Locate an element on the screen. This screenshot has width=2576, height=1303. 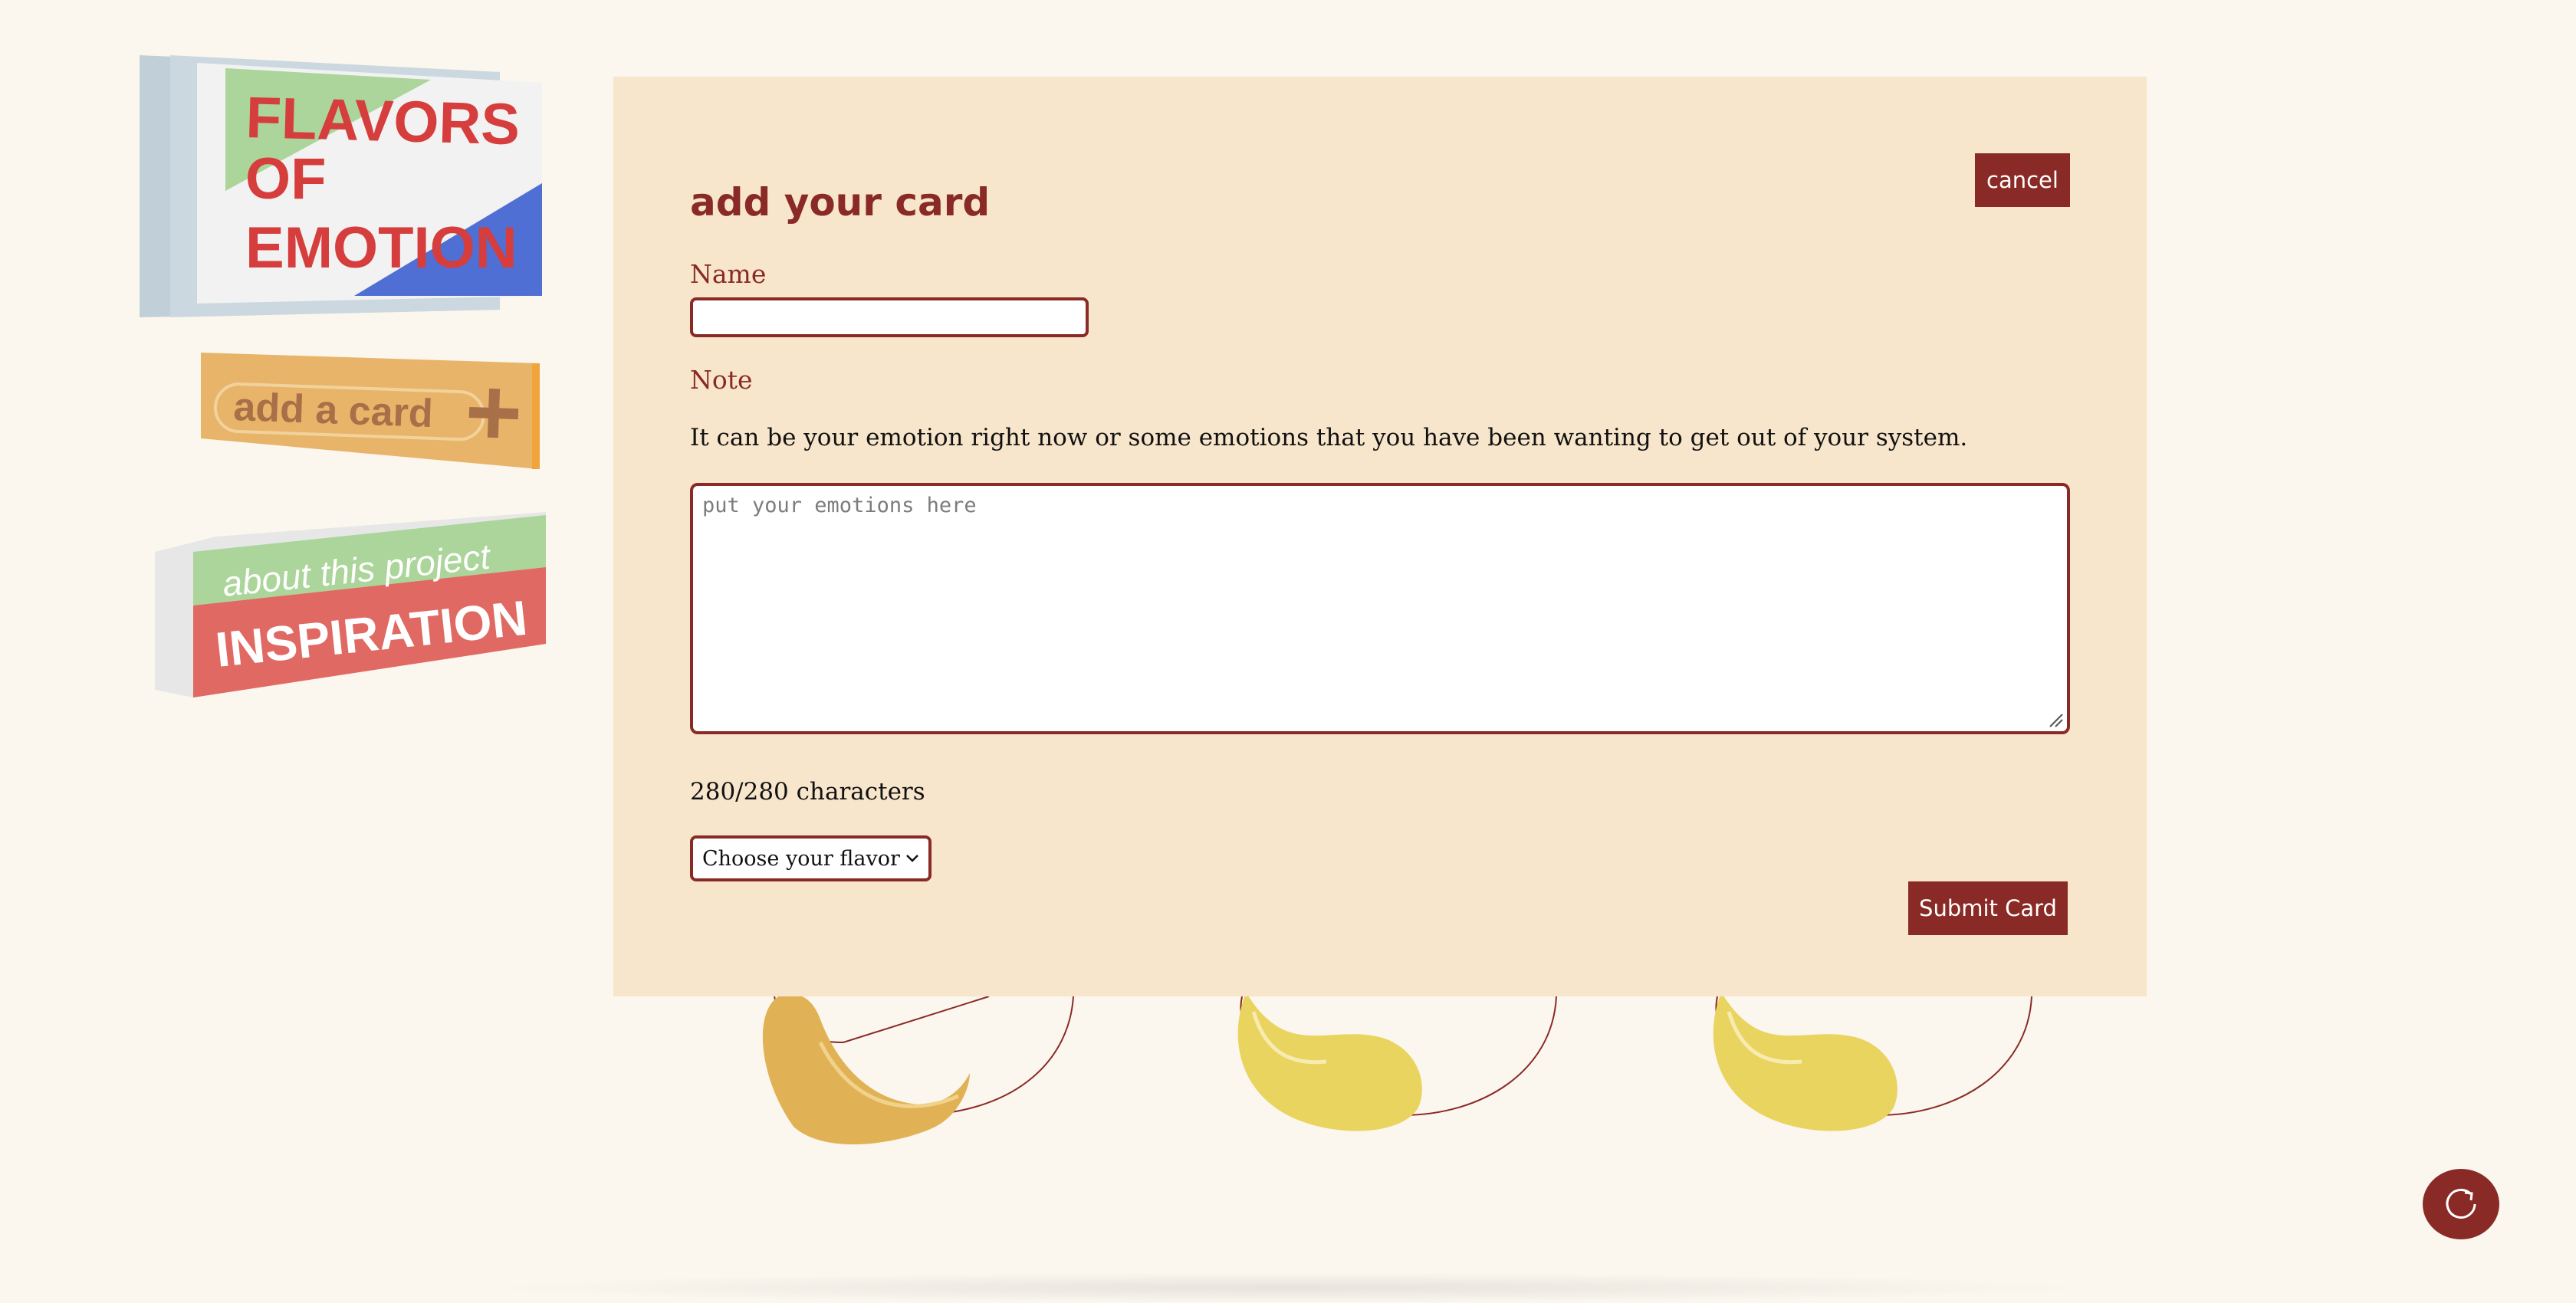
submit-card-button: Submit Card is located at coordinates (1988, 908).